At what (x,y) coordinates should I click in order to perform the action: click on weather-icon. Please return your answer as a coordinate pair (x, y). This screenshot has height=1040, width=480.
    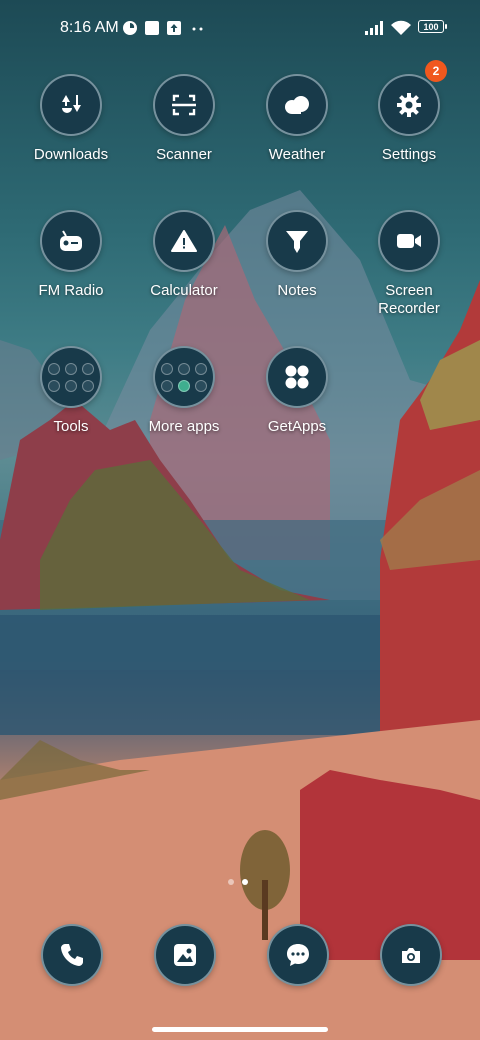
    Looking at the image, I should click on (297, 105).